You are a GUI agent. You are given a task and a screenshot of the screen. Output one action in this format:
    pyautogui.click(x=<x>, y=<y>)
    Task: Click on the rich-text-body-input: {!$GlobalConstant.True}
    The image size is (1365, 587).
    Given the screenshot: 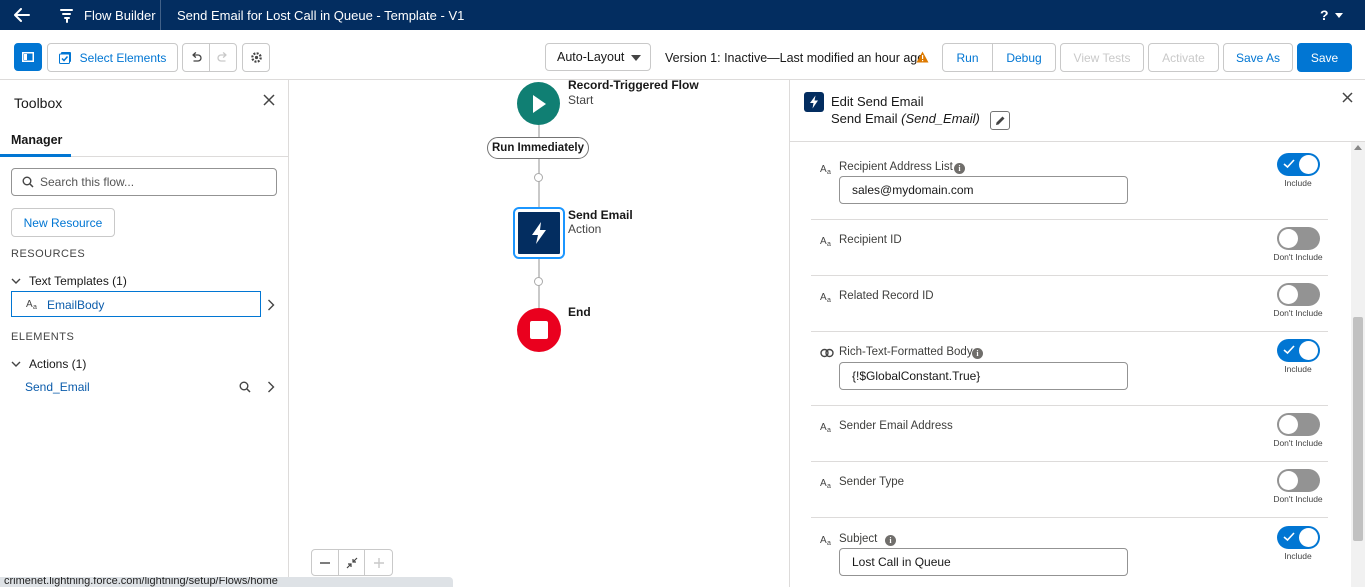 What is the action you would take?
    pyautogui.click(x=983, y=376)
    